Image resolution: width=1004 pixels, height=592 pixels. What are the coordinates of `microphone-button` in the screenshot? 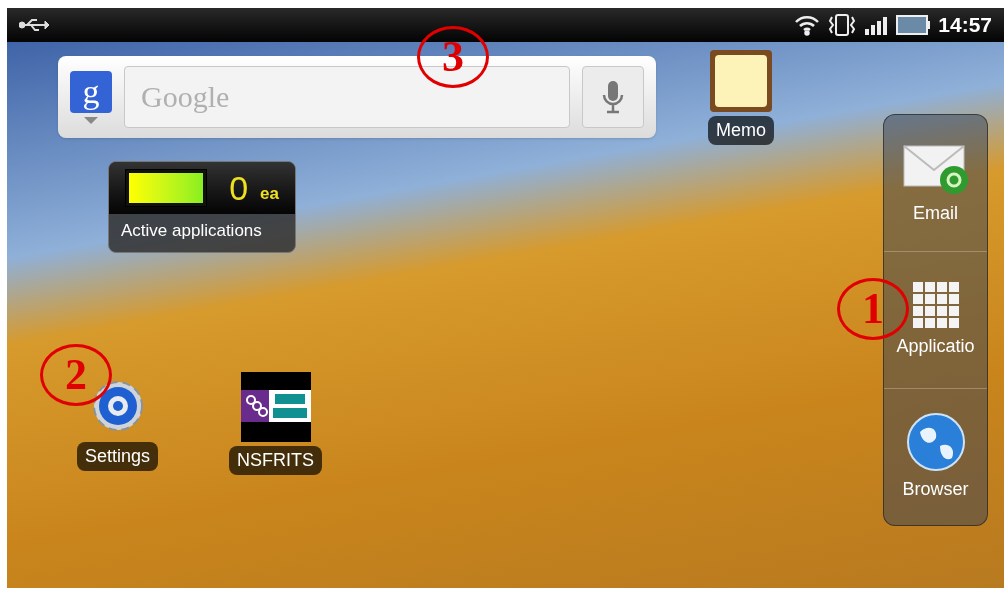 It's located at (613, 97).